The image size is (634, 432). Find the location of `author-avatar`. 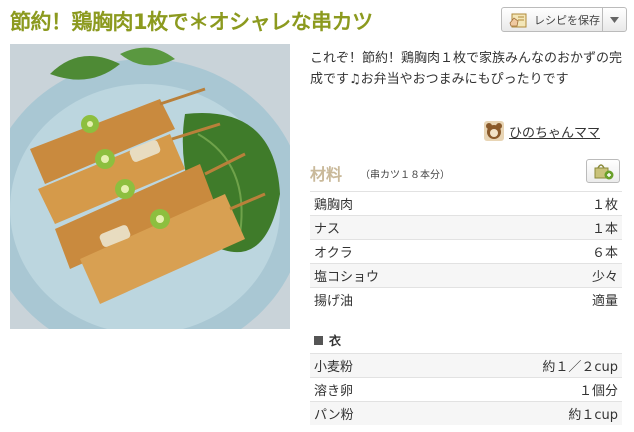

author-avatar is located at coordinates (494, 131).